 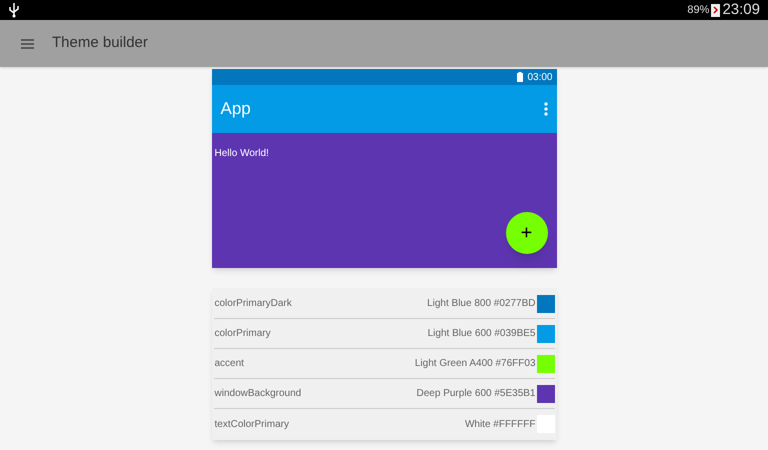 What do you see at coordinates (258, 394) in the screenshot?
I see `attribute-name: windowBackground` at bounding box center [258, 394].